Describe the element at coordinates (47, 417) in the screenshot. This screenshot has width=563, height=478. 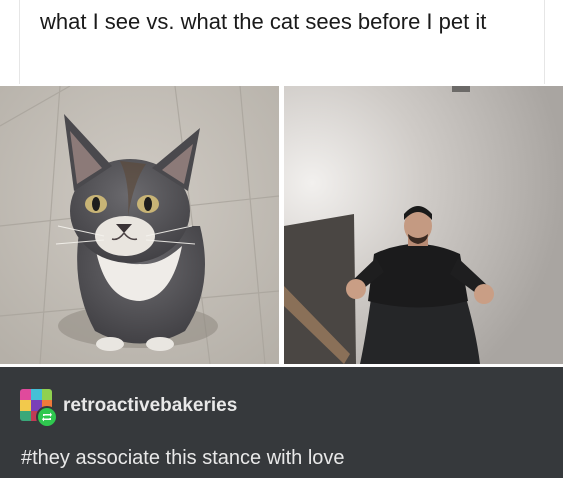
I see `reblog-icon` at that location.